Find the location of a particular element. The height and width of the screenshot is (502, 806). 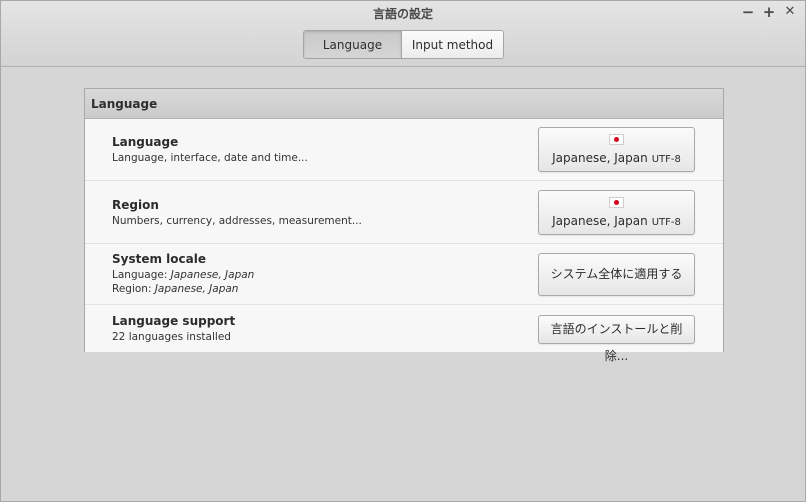

minimize-button: − is located at coordinates (748, 12).